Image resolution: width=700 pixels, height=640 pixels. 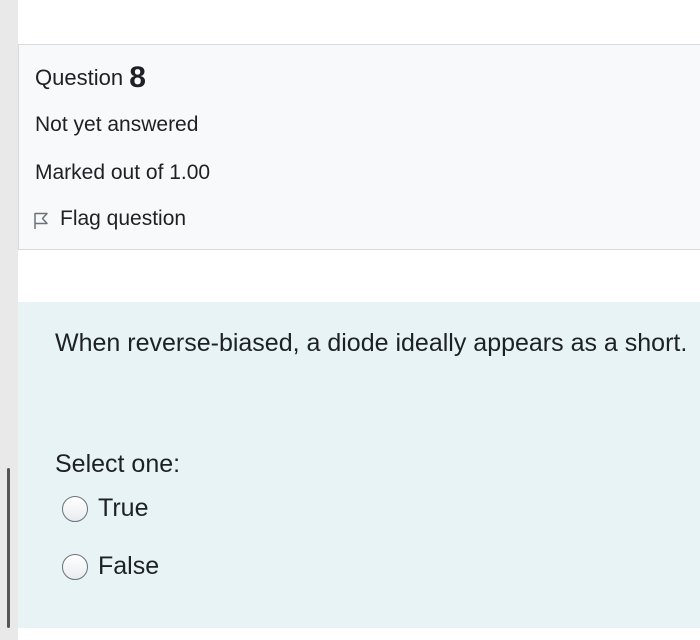 What do you see at coordinates (41, 220) in the screenshot?
I see `flag-icon` at bounding box center [41, 220].